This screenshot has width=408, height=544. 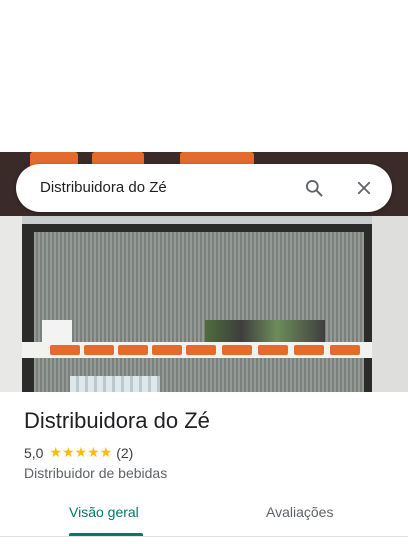 What do you see at coordinates (34, 452) in the screenshot?
I see `rating-value: 5,0` at bounding box center [34, 452].